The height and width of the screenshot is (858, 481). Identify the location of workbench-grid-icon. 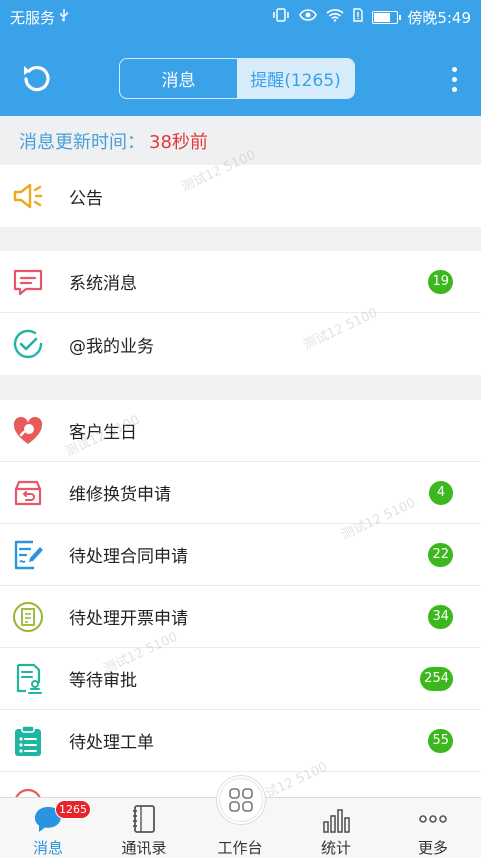
(241, 800).